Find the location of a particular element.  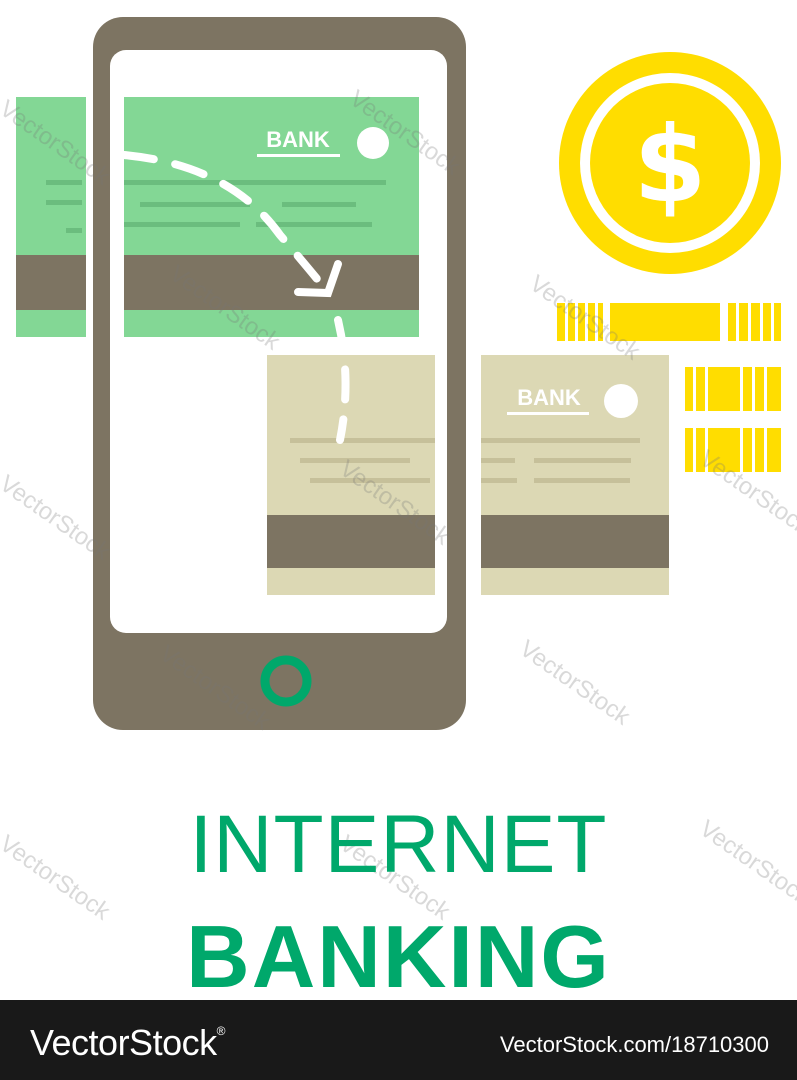

dollar-coin-icon: $ is located at coordinates (670, 163).